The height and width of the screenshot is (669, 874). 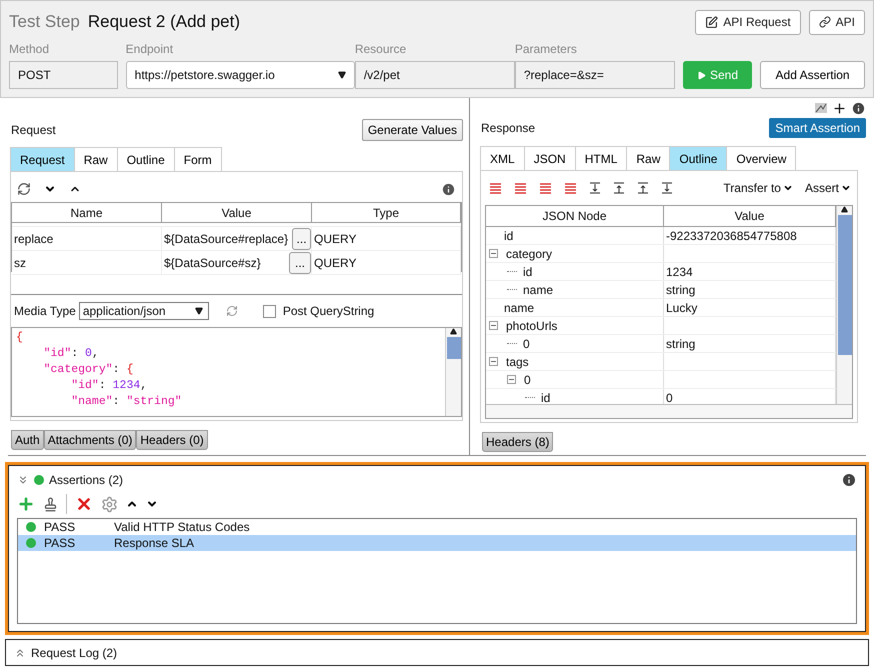 What do you see at coordinates (269, 311) in the screenshot?
I see `post-querystring-checkbox` at bounding box center [269, 311].